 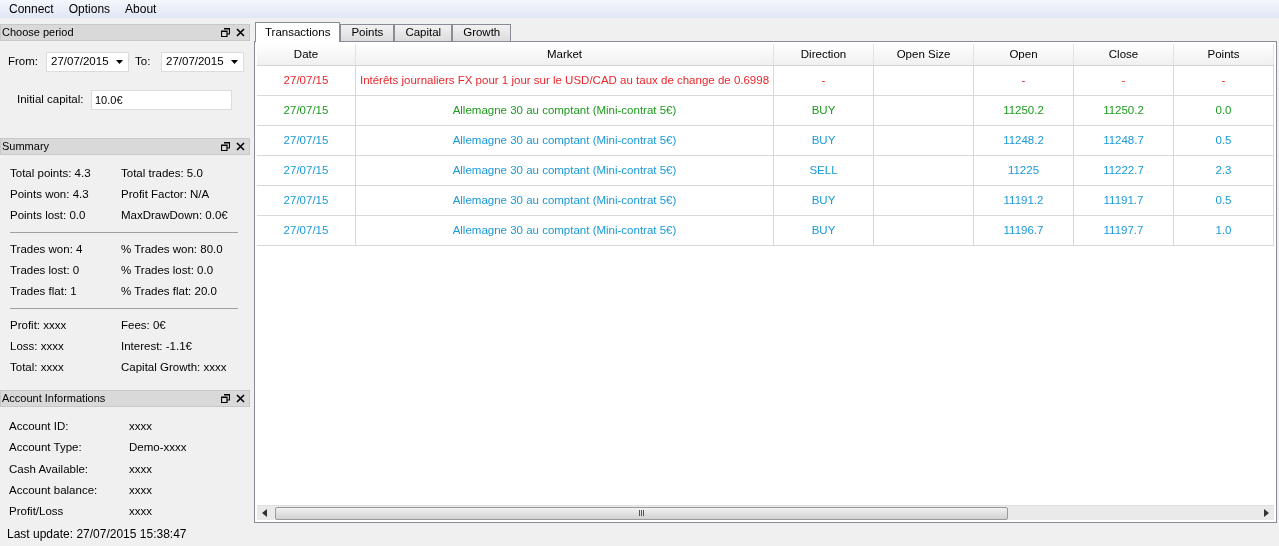 I want to click on account-label: Account ID:, so click(x=39, y=426).